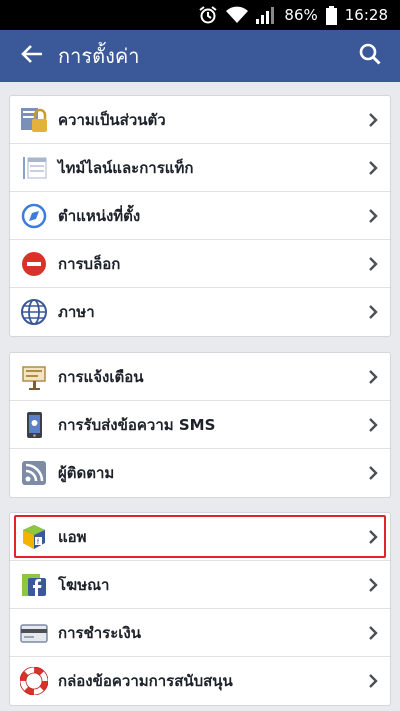 The image size is (400, 711). I want to click on status-bar: 86% 16:28, so click(200, 15).